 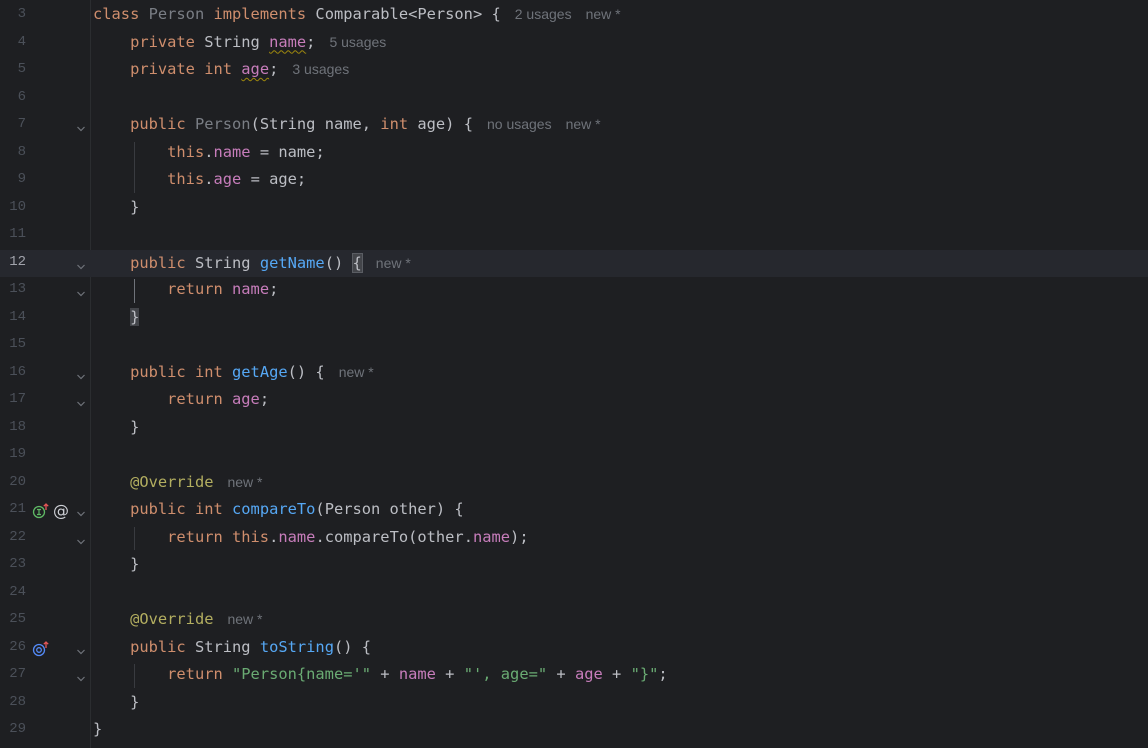 I want to click on line-number: 18, so click(x=13, y=427).